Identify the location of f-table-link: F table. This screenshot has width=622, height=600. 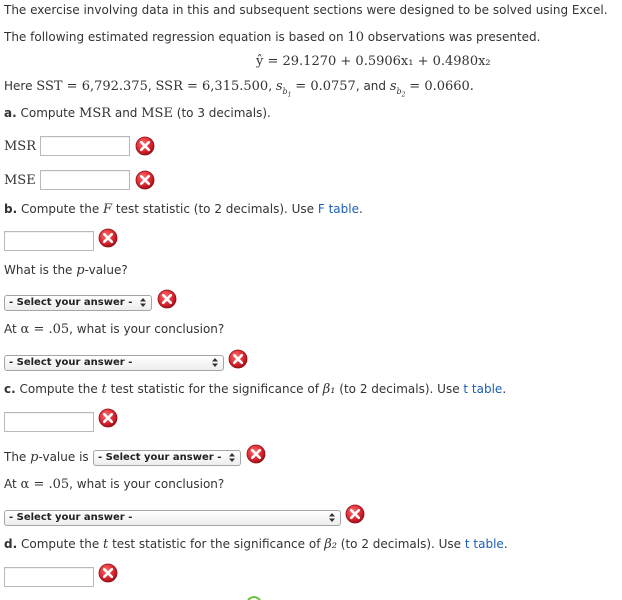
(338, 209).